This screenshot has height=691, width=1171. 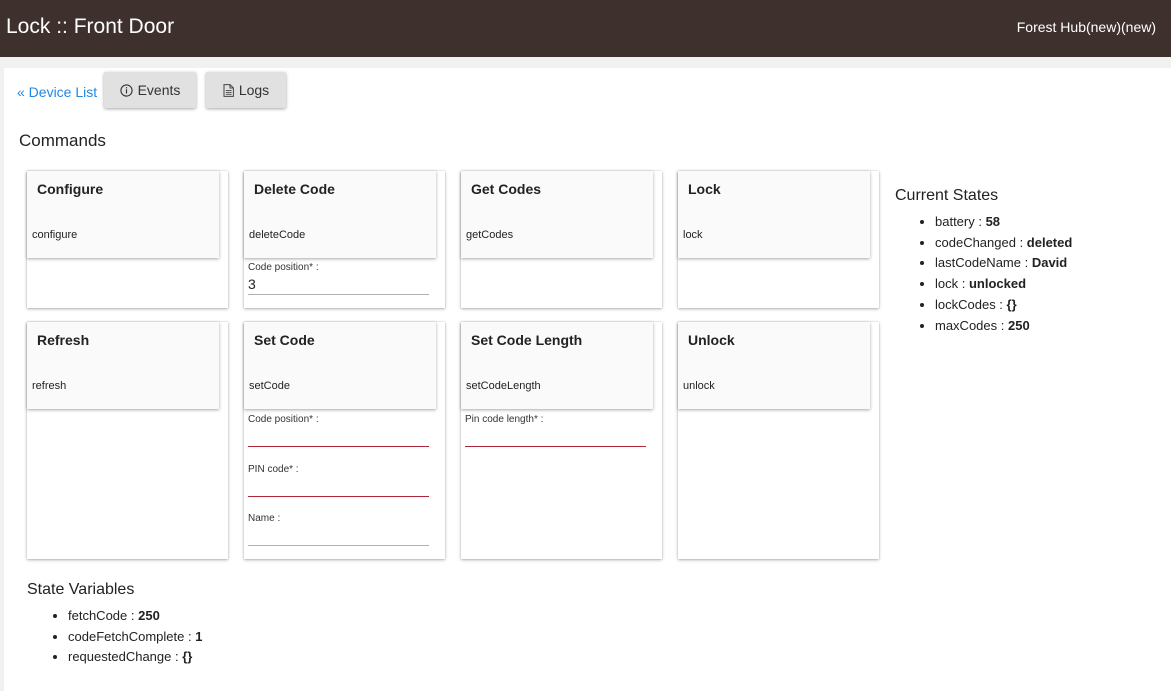 I want to click on command-card-lock: Lock lock, so click(x=778, y=239).